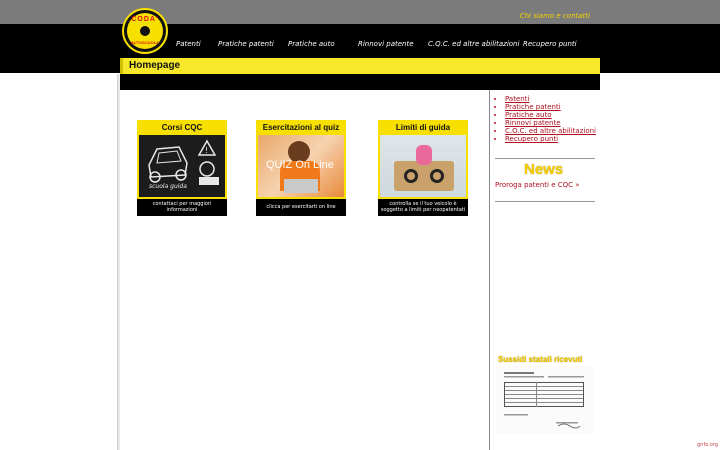 The height and width of the screenshot is (450, 720). Describe the element at coordinates (253, 44) in the screenshot. I see `nav-item-pratiche-patenti: Pratiche patenti` at that location.